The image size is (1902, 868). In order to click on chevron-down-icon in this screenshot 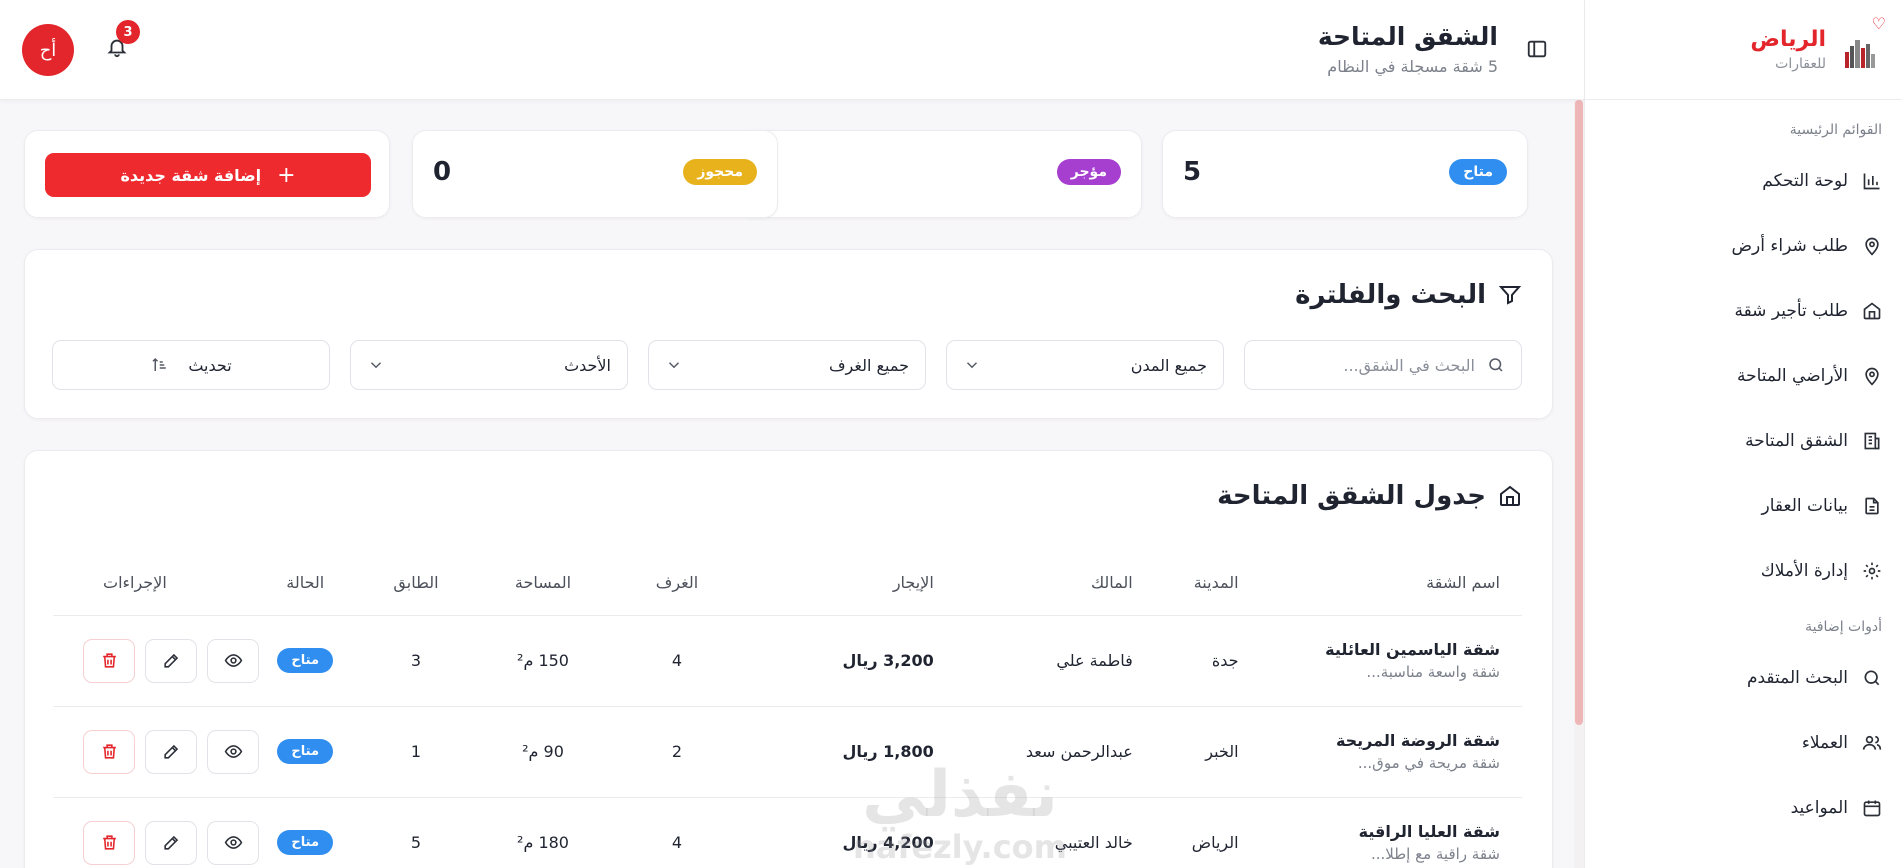, I will do `click(674, 365)`.